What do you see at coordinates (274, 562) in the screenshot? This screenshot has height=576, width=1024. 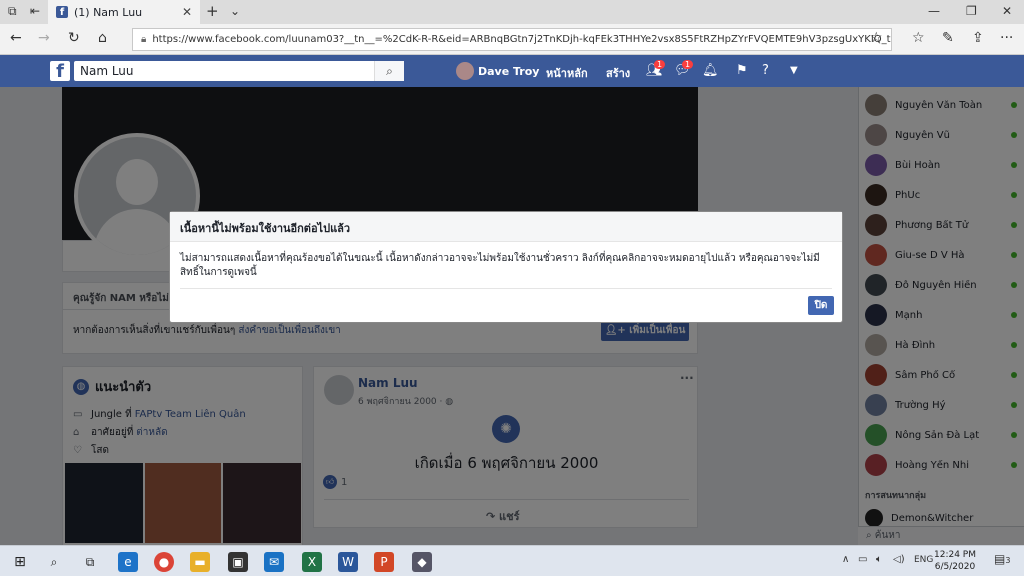 I see `mail-icon: ✉` at bounding box center [274, 562].